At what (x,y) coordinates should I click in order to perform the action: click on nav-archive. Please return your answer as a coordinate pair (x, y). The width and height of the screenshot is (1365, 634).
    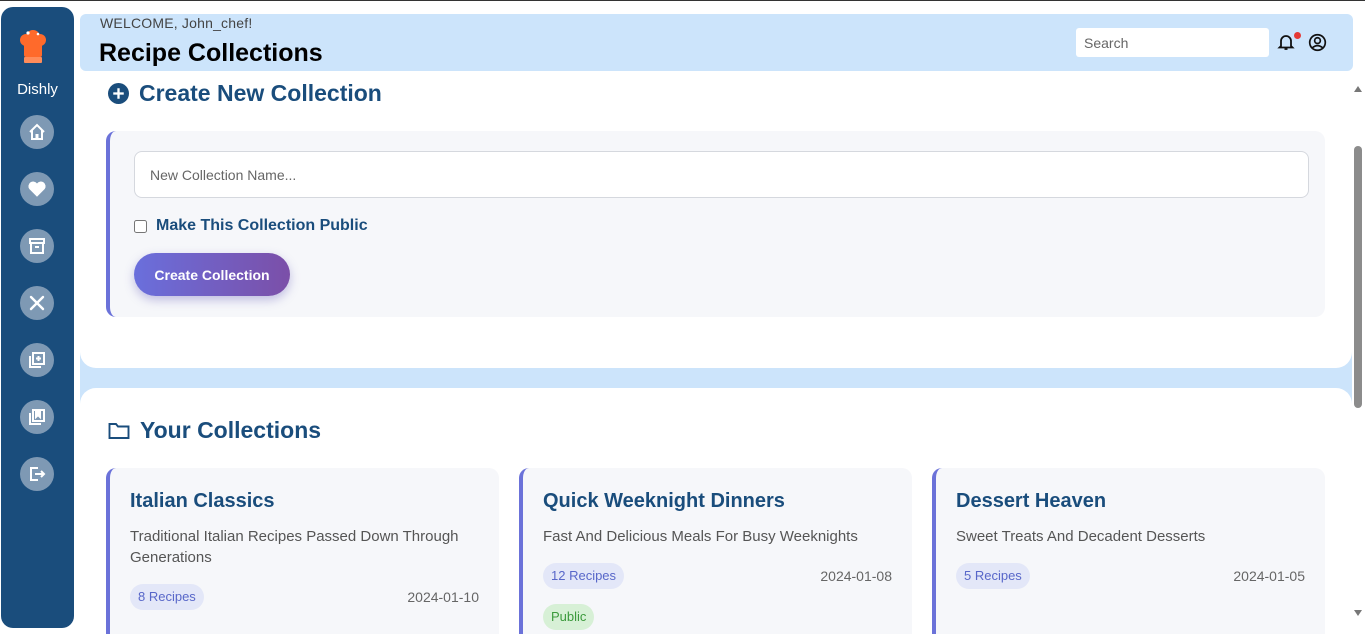
    Looking at the image, I should click on (37, 246).